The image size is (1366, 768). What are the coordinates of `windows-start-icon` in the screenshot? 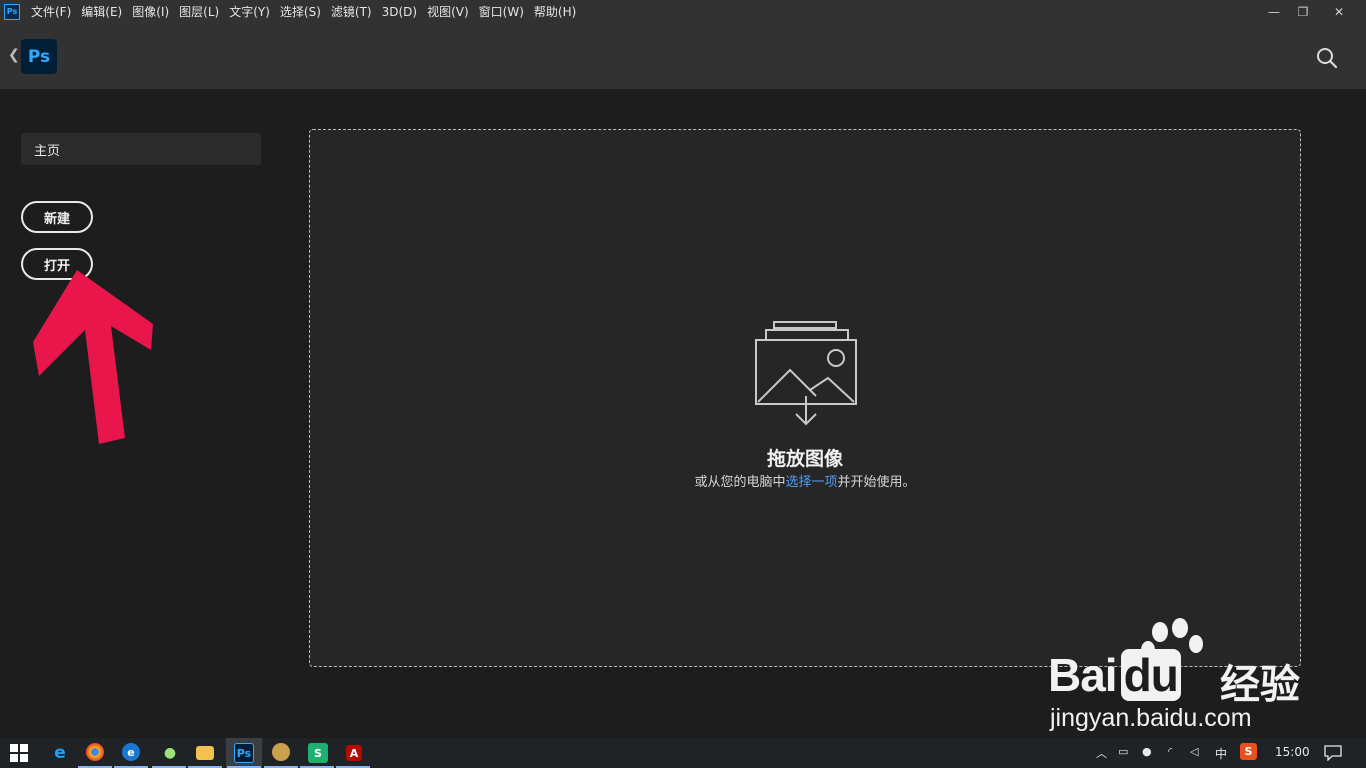 It's located at (19, 753).